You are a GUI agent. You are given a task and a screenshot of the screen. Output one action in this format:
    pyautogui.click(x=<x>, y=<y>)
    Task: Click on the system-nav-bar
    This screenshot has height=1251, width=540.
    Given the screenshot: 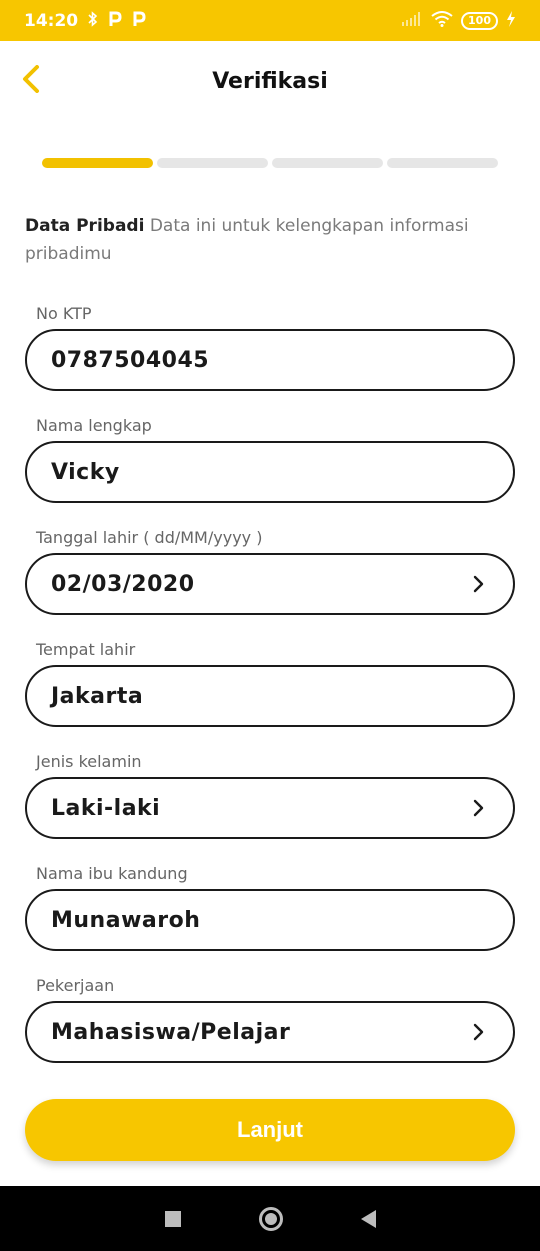 What is the action you would take?
    pyautogui.click(x=270, y=1218)
    